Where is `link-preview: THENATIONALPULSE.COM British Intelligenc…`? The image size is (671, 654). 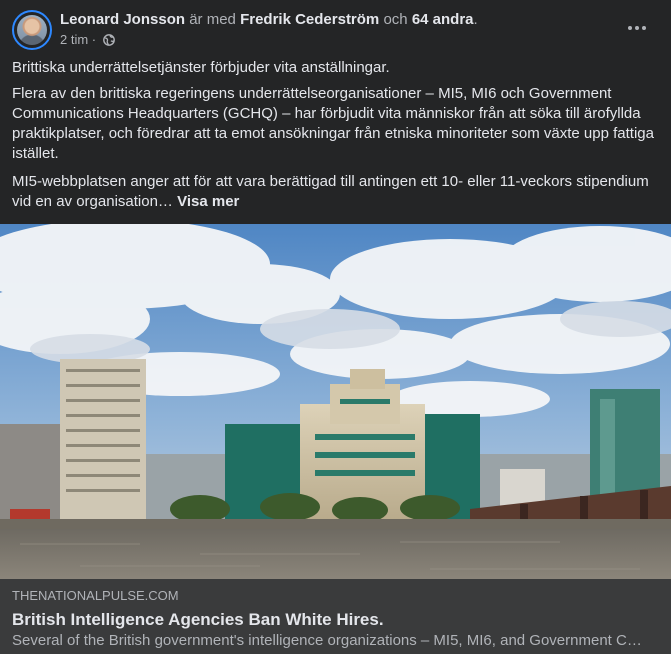 link-preview: THENATIONALPULSE.COM British Intelligenc… is located at coordinates (335, 616).